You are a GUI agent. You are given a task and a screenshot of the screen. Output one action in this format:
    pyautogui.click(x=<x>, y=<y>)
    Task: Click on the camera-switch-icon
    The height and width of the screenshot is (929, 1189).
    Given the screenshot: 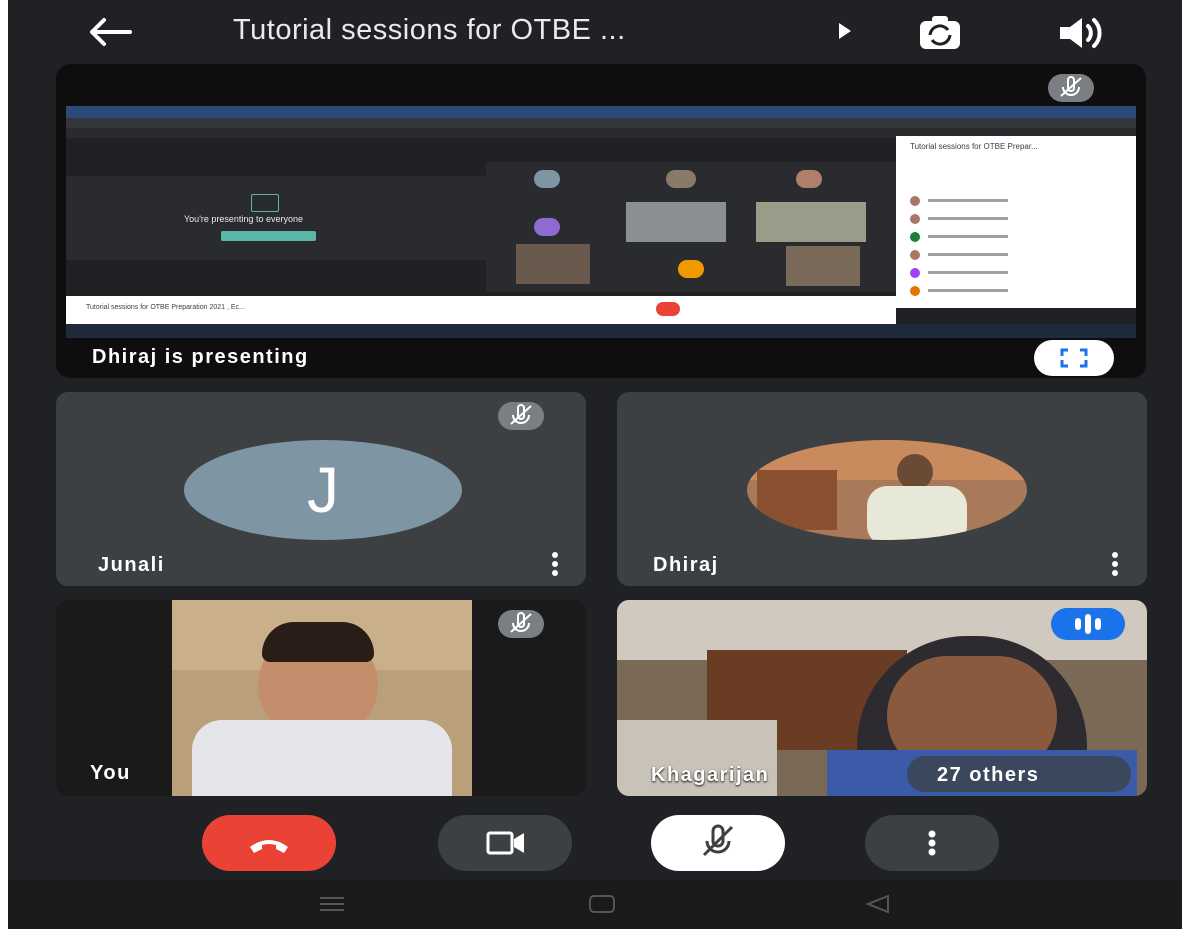 What is the action you would take?
    pyautogui.click(x=940, y=33)
    